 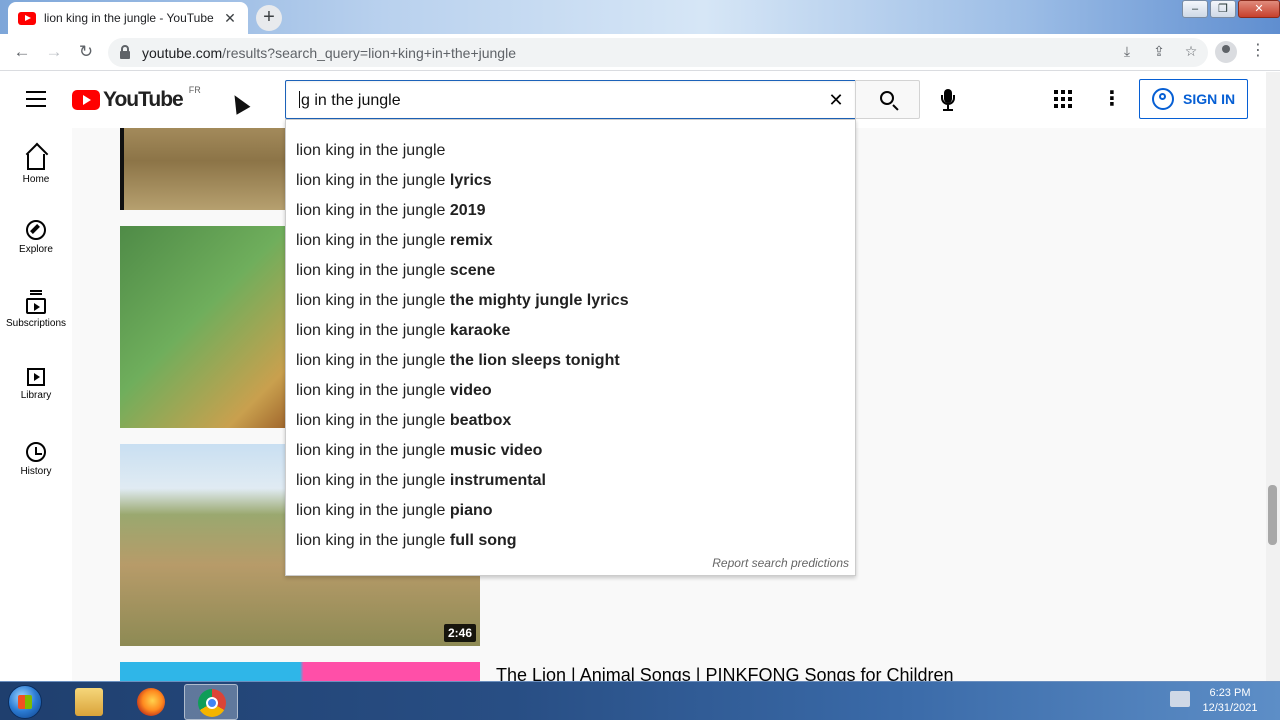 What do you see at coordinates (194, 90) in the screenshot?
I see `country-code: FR` at bounding box center [194, 90].